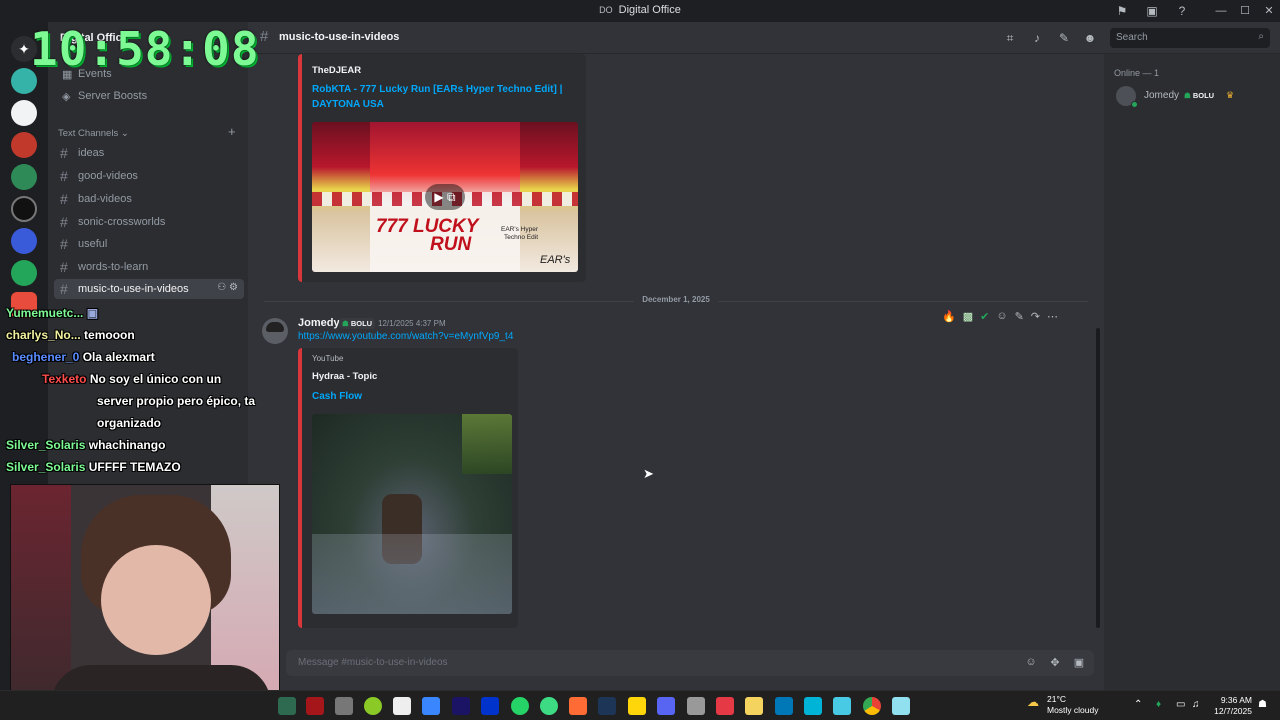 The width and height of the screenshot is (1280, 720). I want to click on play-icon: ▶ ⧉, so click(445, 197).